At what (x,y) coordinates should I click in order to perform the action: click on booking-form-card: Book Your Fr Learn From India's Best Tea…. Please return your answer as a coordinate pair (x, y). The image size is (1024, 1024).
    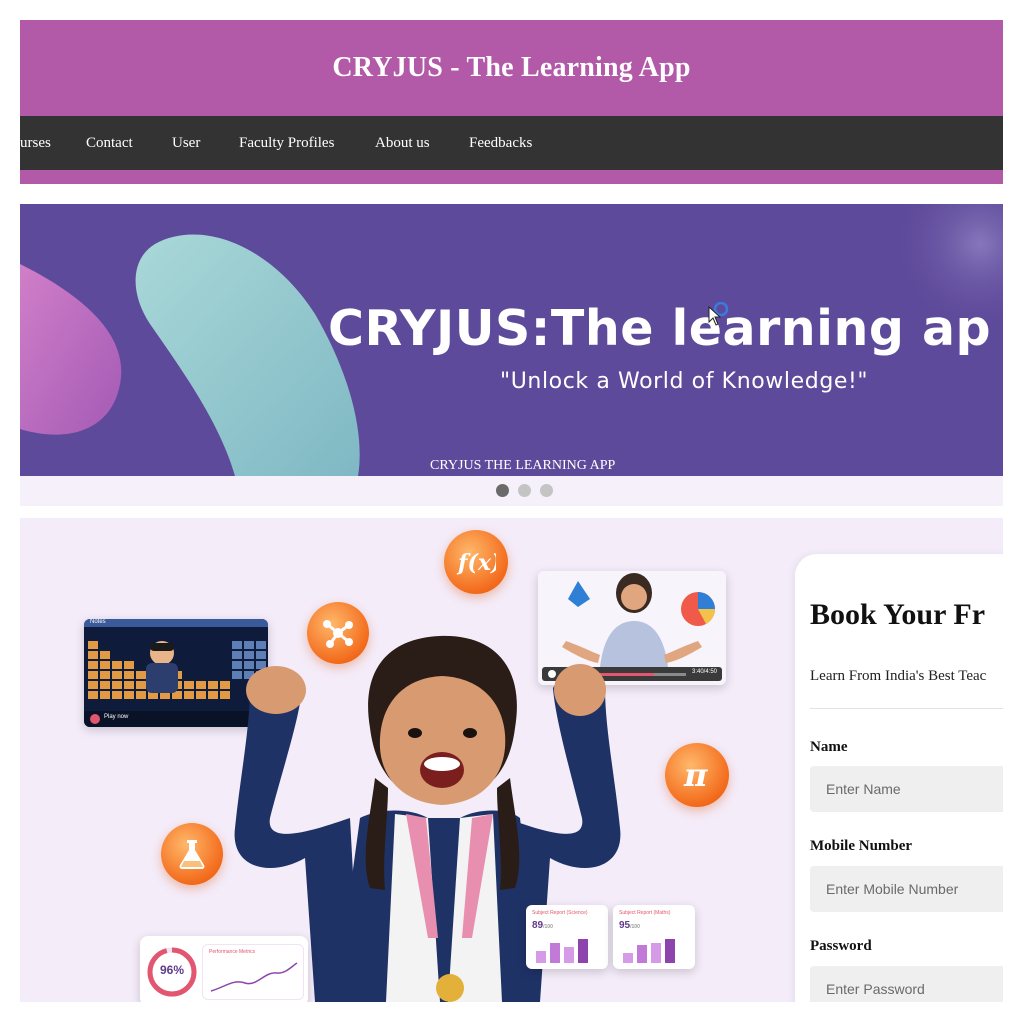
    Looking at the image, I should click on (899, 778).